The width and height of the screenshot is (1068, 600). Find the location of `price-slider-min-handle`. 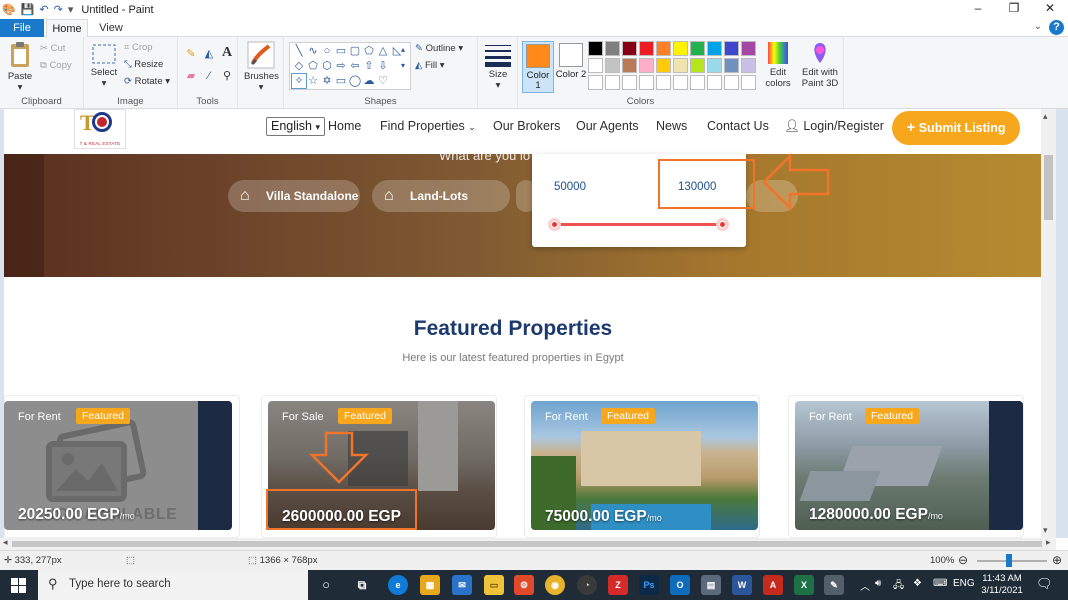

price-slider-min-handle is located at coordinates (554, 224).